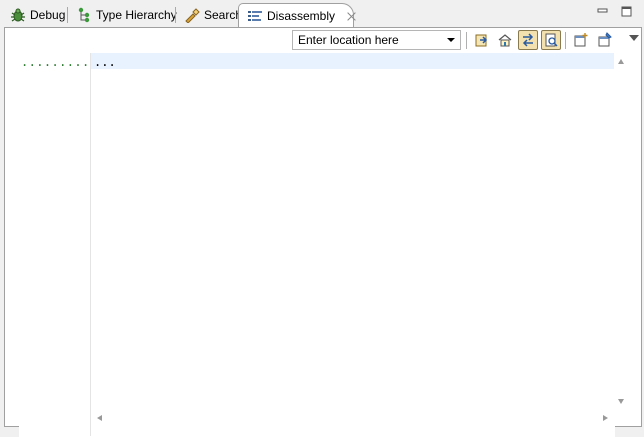 The image size is (644, 437). I want to click on link-with-active-debug-context-icon, so click(528, 40).